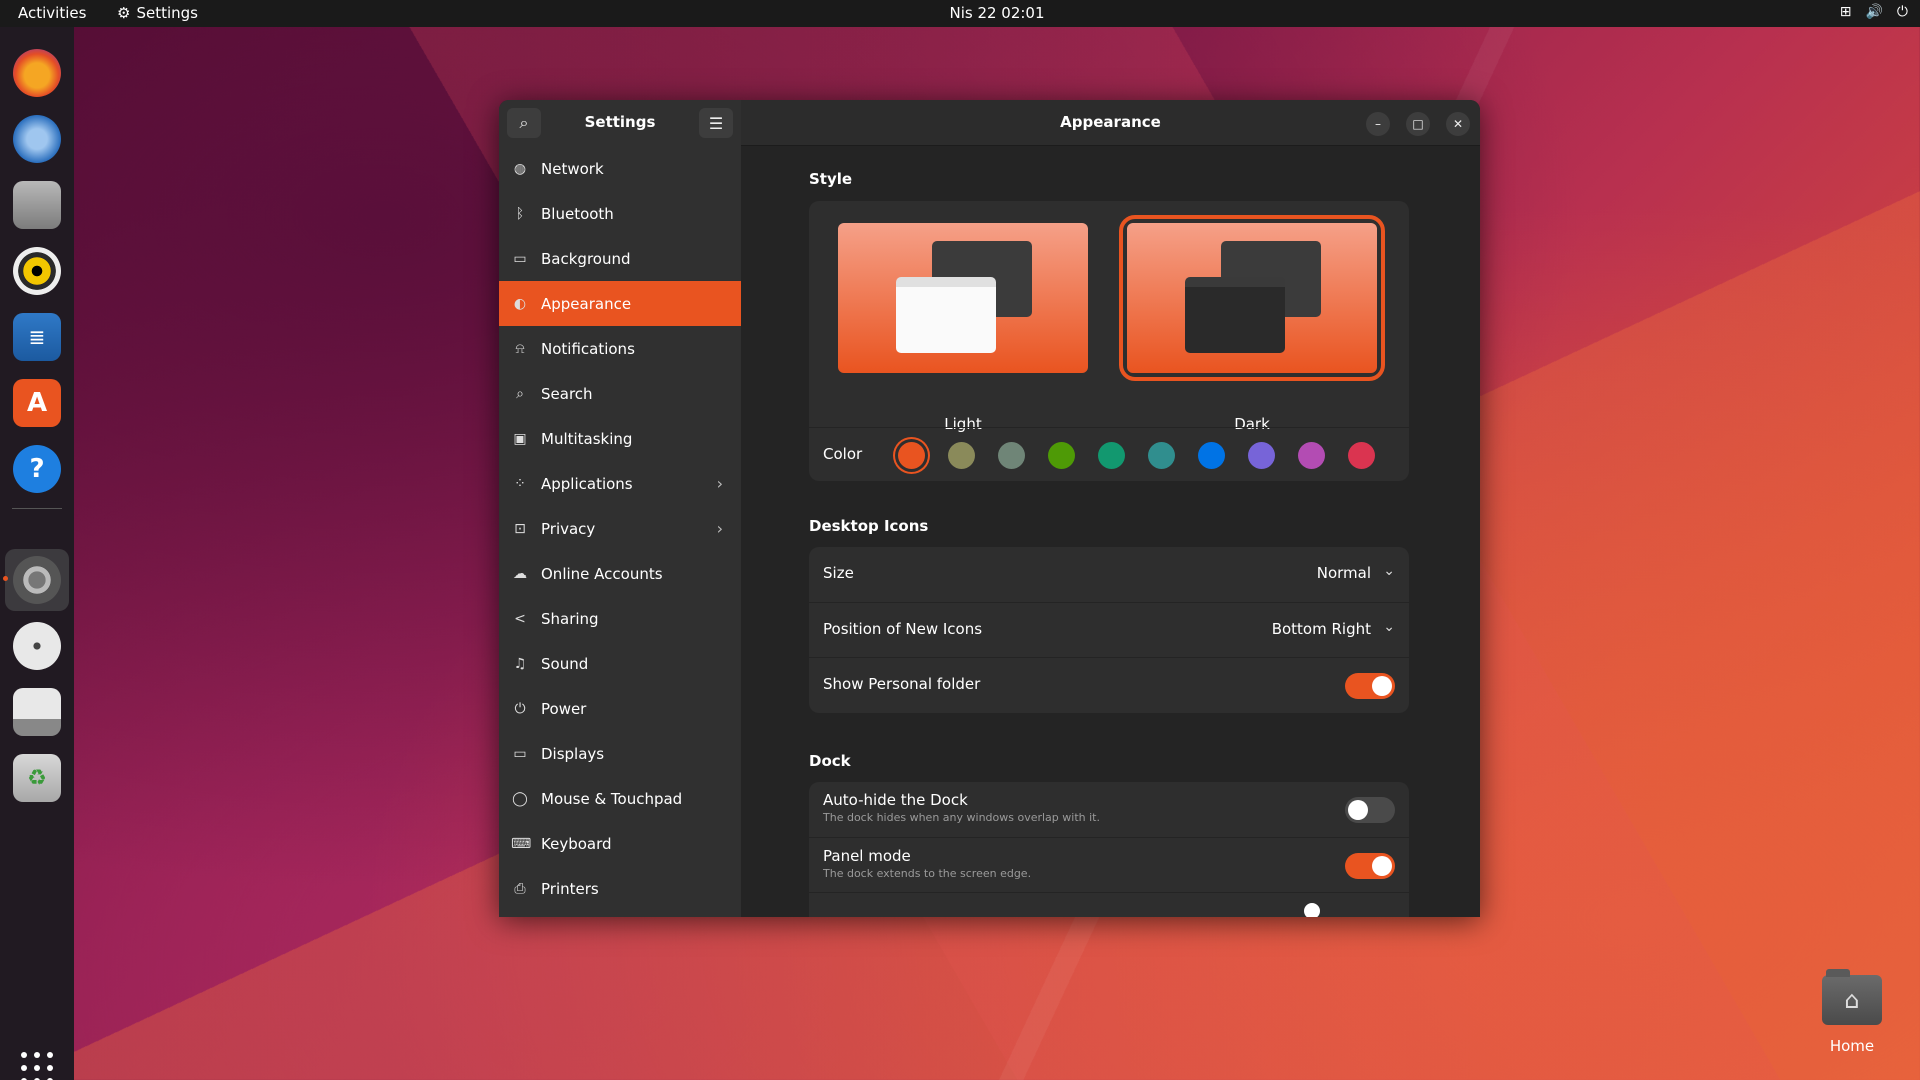  Describe the element at coordinates (620, 483) in the screenshot. I see `sidebar-item-applications: ⁘ Applications ›` at that location.